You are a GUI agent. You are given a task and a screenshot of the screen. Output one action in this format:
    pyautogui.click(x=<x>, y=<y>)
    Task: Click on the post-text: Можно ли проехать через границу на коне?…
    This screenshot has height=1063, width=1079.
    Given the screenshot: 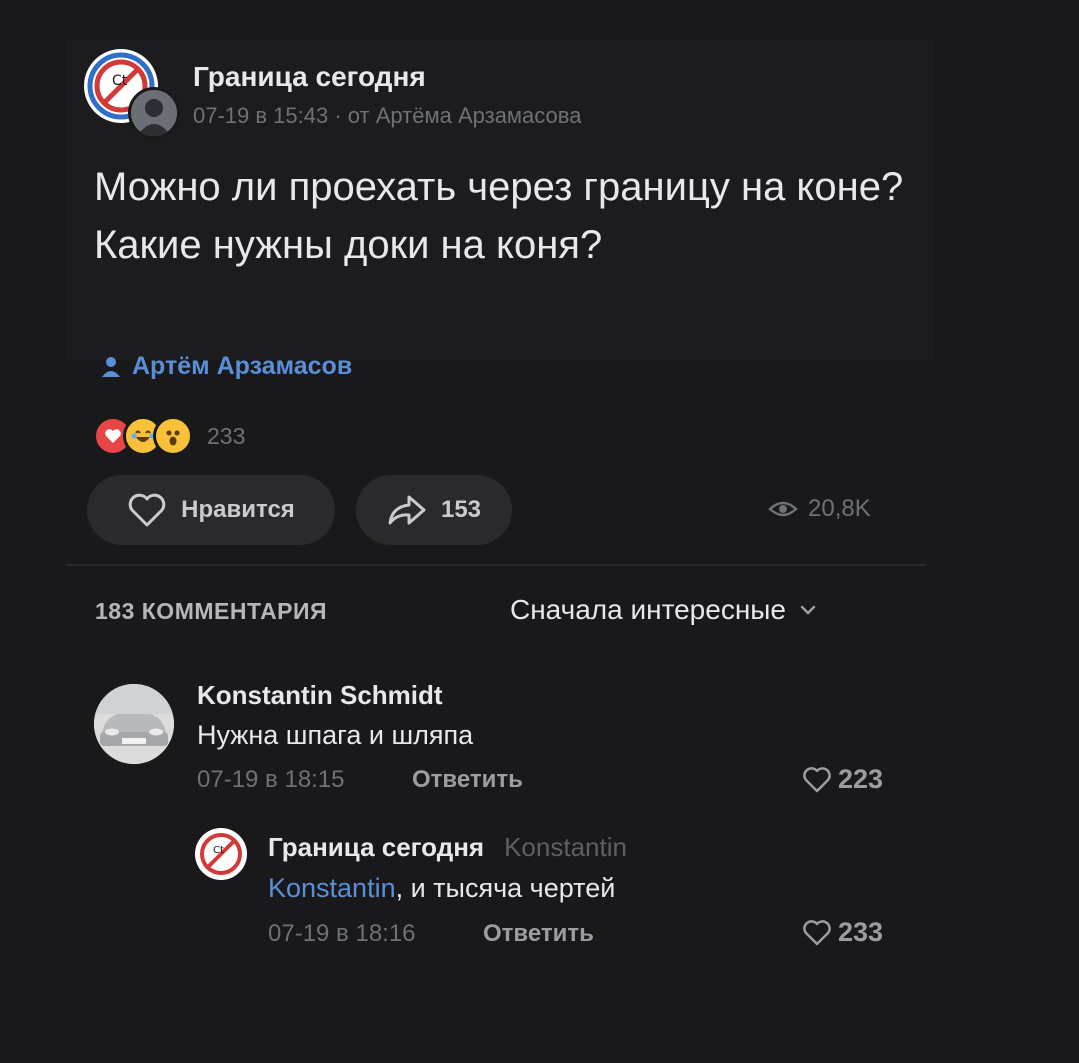 What is the action you would take?
    pyautogui.click(x=499, y=216)
    